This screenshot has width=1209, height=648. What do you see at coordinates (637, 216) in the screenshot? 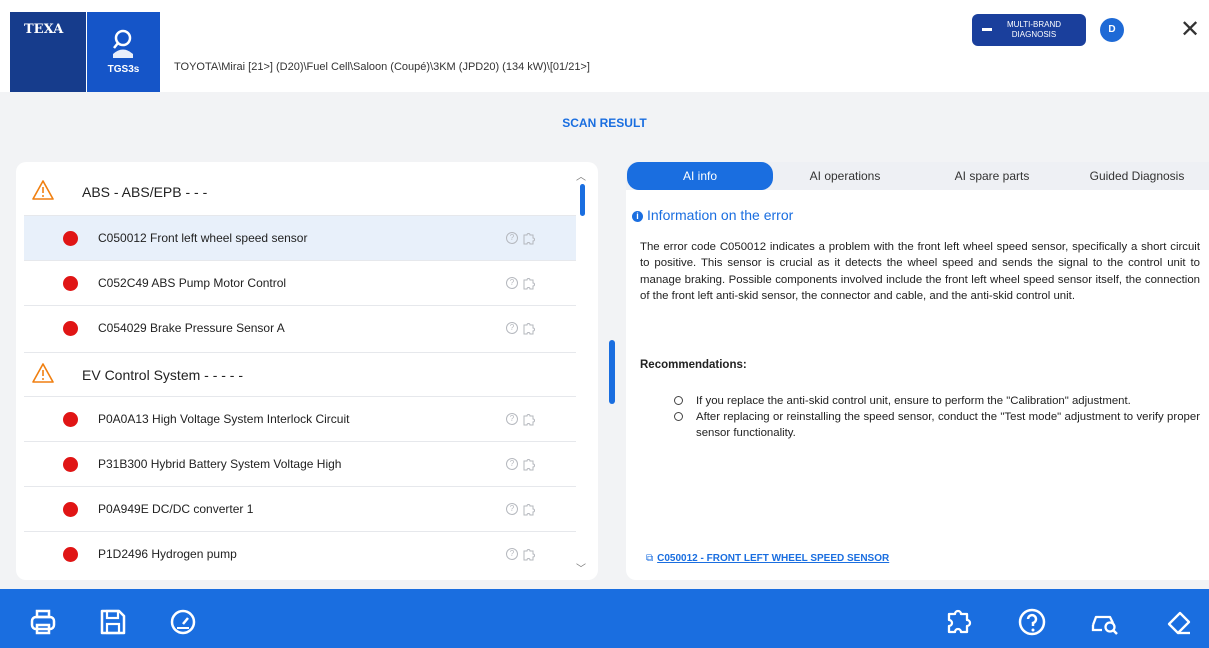
I see `info-icon: i` at bounding box center [637, 216].